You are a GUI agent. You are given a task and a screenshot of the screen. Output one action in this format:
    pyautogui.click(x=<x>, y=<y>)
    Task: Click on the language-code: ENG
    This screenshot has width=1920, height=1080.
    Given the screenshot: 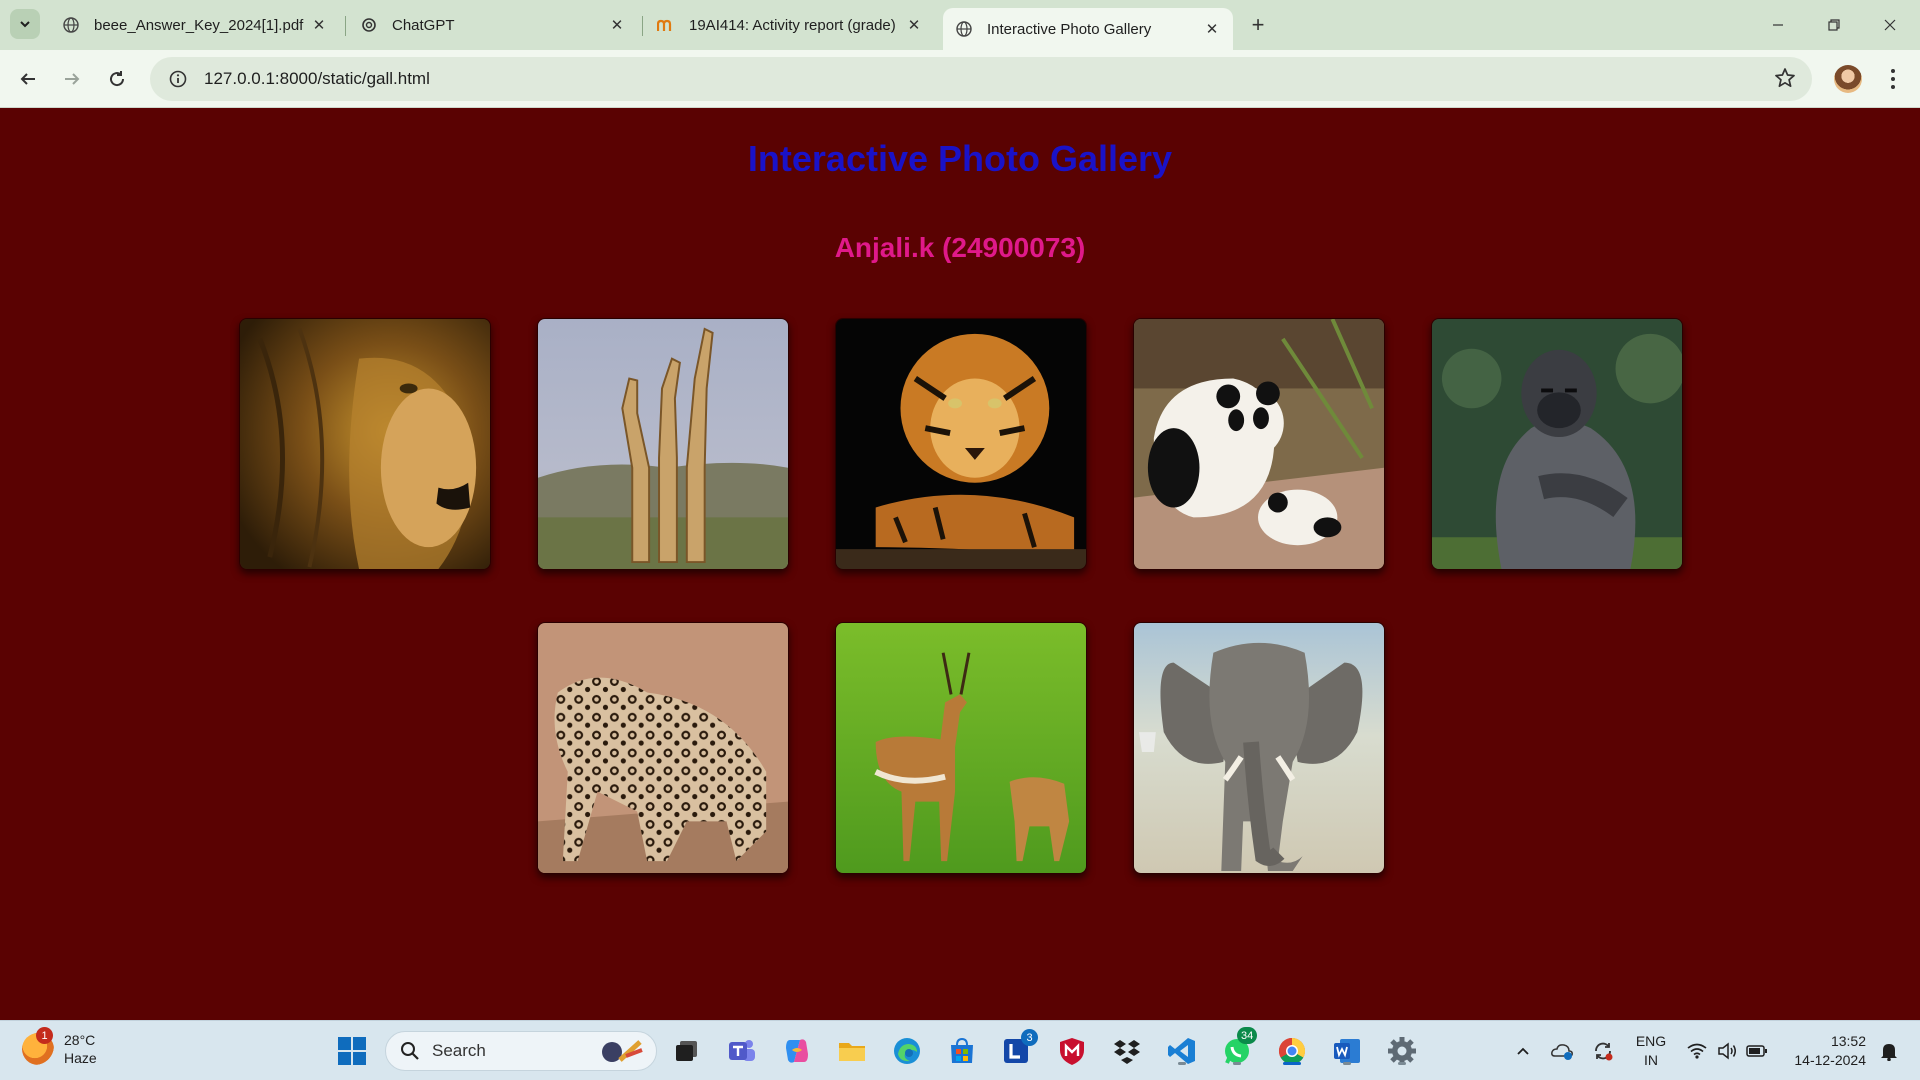 What is the action you would take?
    pyautogui.click(x=1651, y=1041)
    